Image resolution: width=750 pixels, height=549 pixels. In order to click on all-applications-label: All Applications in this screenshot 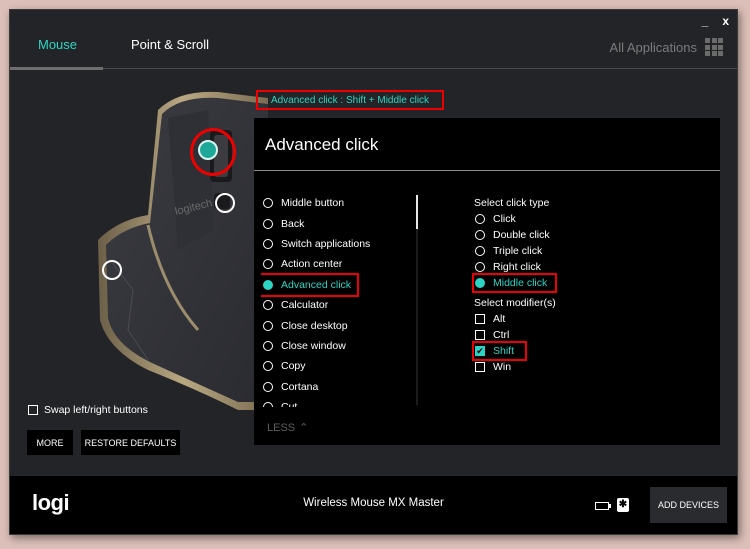, I will do `click(653, 47)`.